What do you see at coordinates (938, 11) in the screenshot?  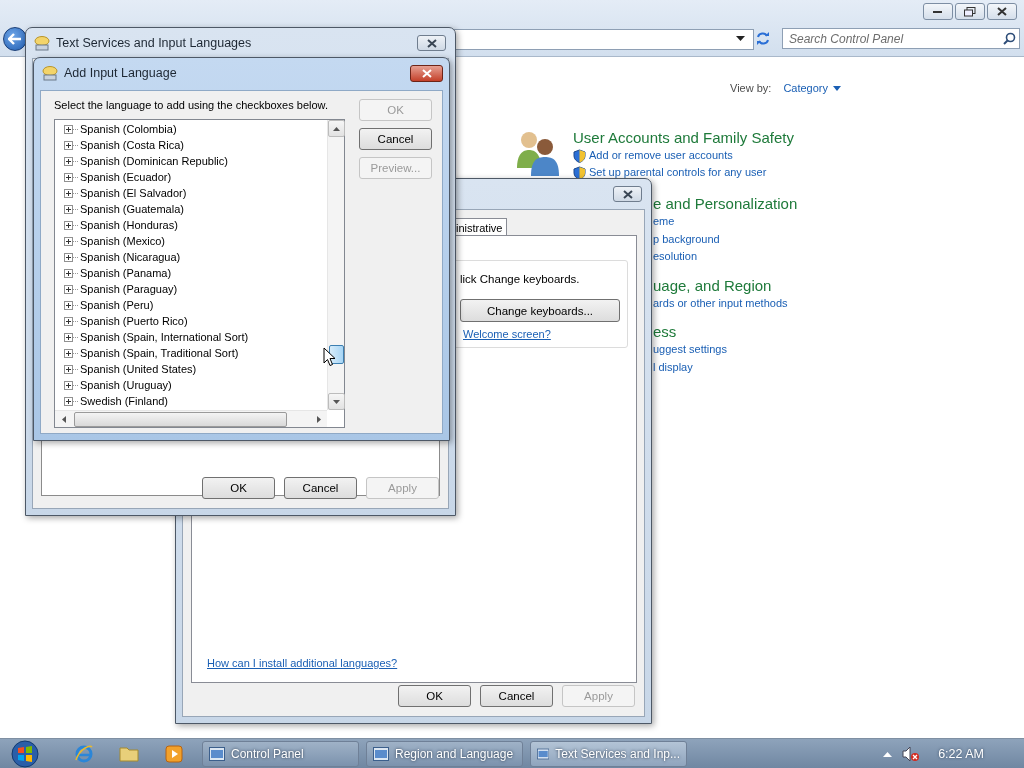 I see `minimize-button` at bounding box center [938, 11].